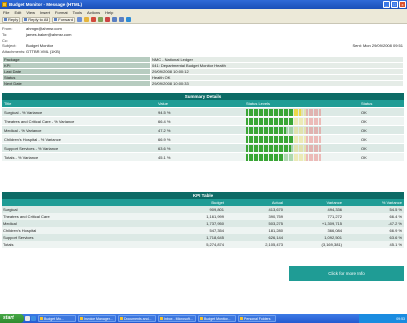  I want to click on reply-all-button: Reply to All, so click(36, 19).